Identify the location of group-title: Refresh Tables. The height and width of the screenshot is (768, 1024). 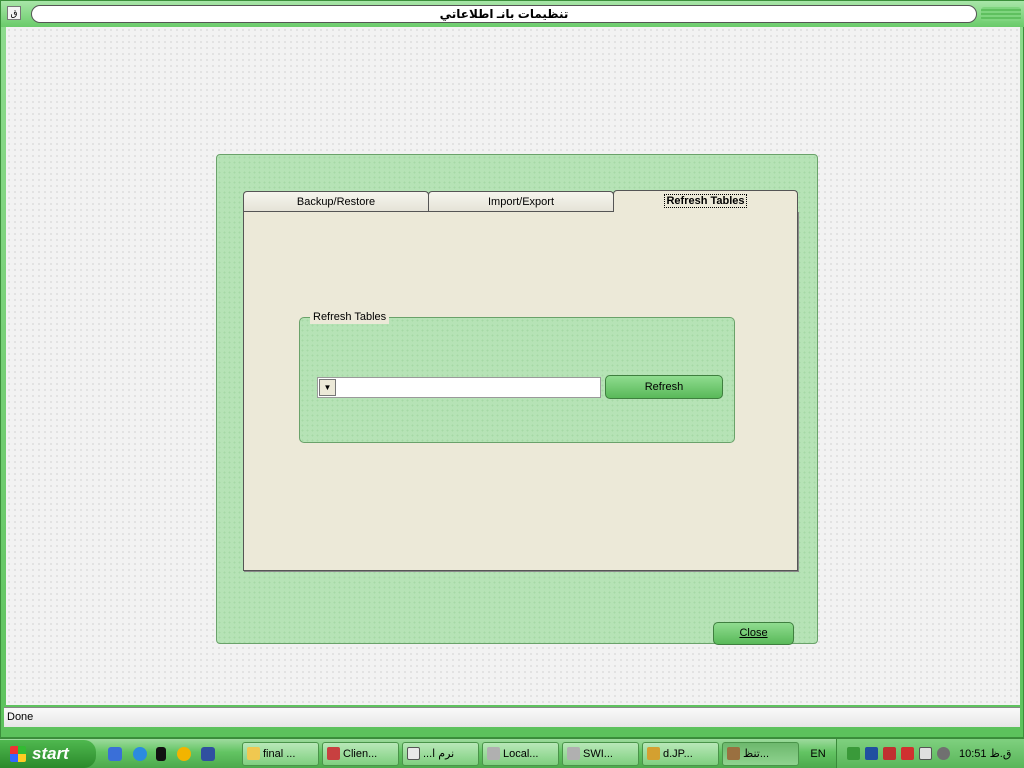
(350, 317).